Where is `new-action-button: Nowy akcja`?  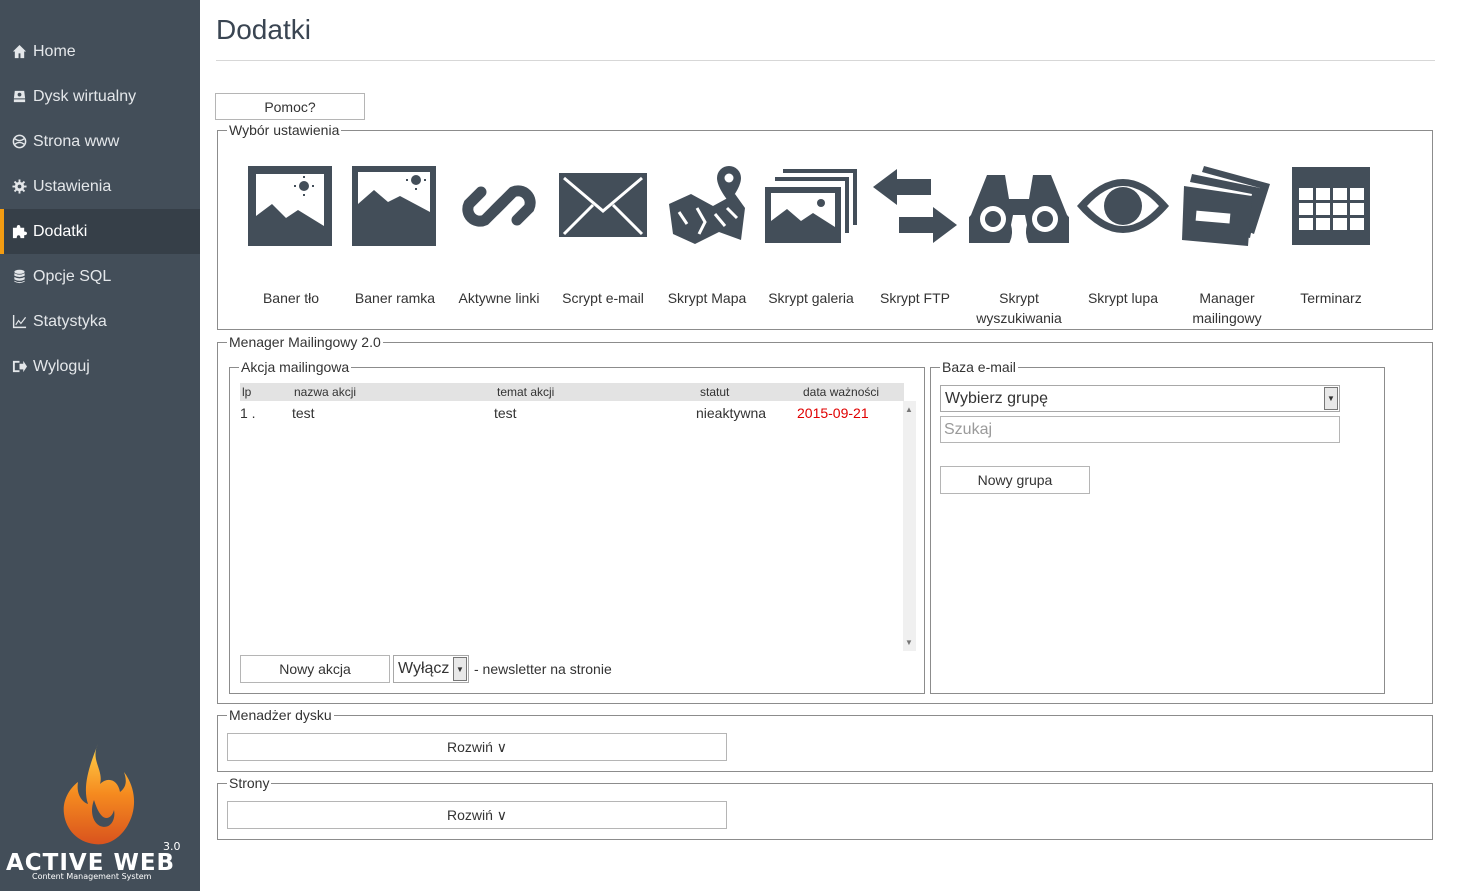
new-action-button: Nowy akcja is located at coordinates (315, 669).